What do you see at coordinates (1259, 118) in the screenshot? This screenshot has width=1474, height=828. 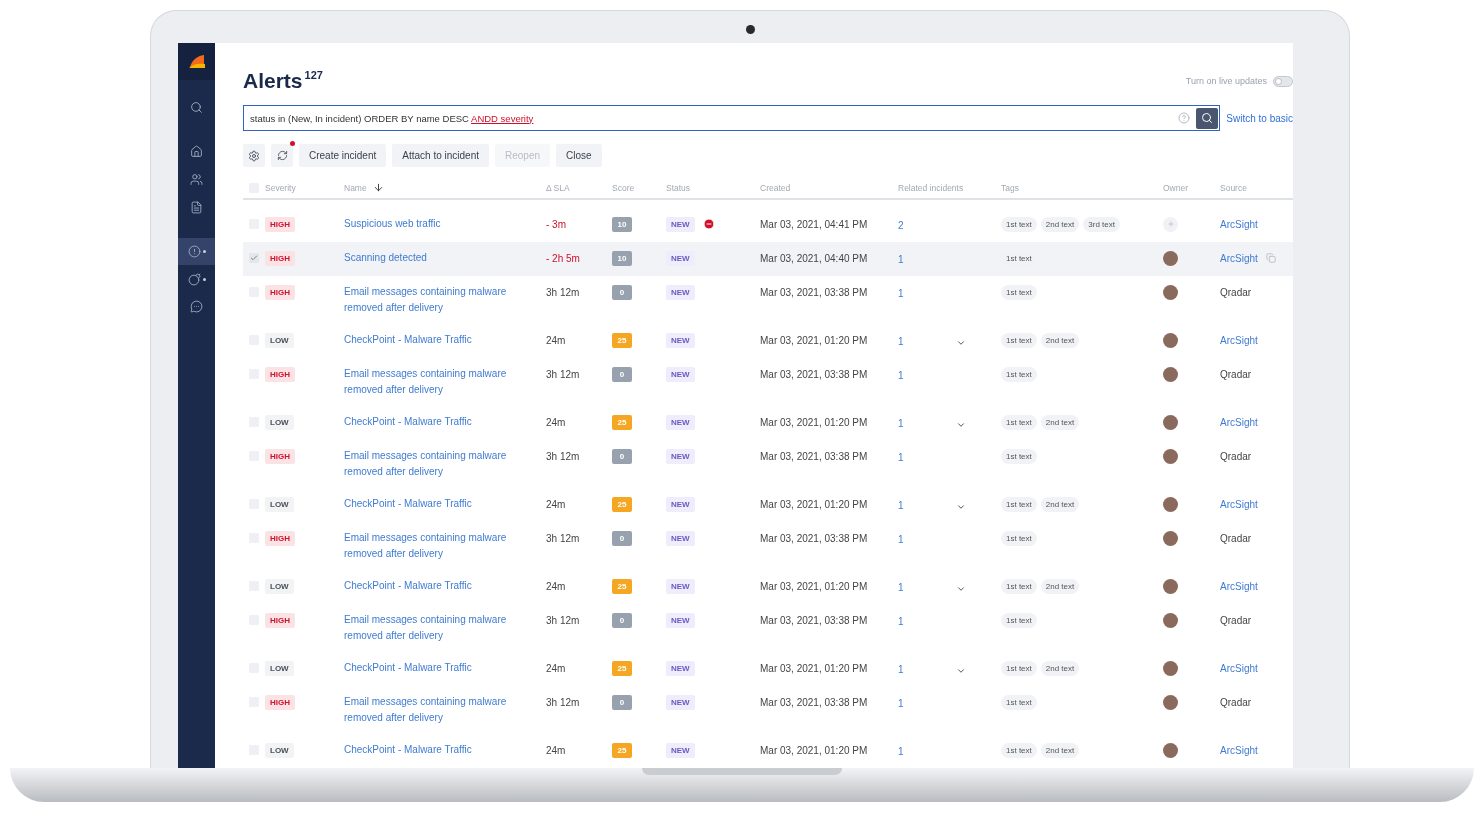 I see `switch-to-basic-link: Switch to basic` at bounding box center [1259, 118].